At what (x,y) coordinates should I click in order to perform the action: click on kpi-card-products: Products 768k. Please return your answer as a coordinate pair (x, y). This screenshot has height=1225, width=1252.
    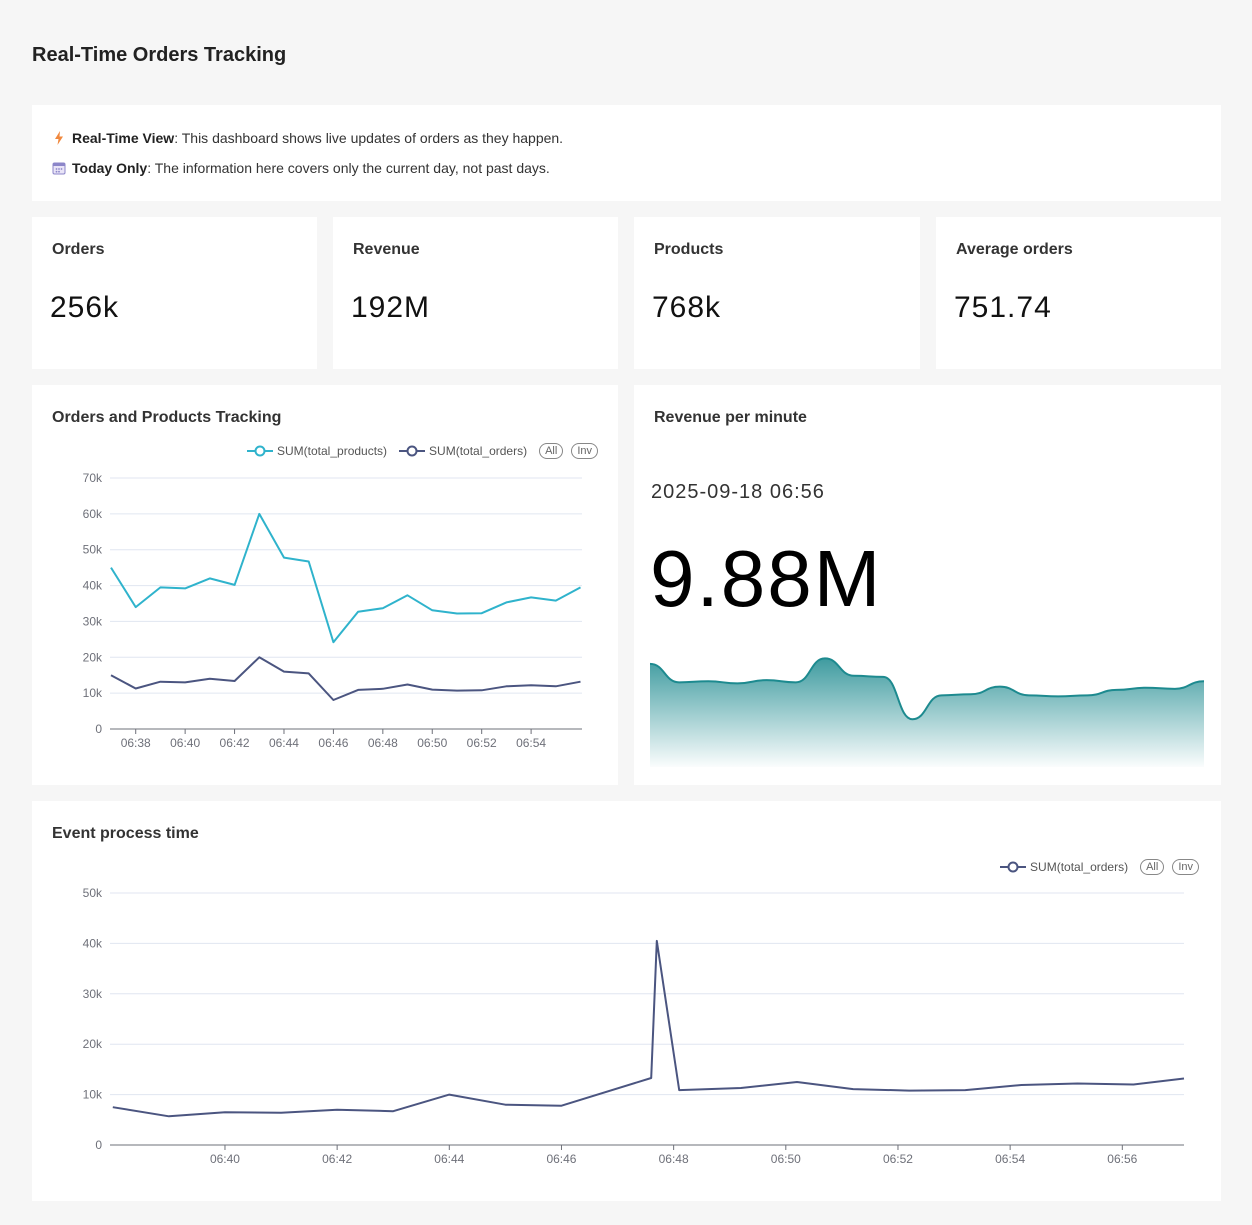
    Looking at the image, I should click on (777, 293).